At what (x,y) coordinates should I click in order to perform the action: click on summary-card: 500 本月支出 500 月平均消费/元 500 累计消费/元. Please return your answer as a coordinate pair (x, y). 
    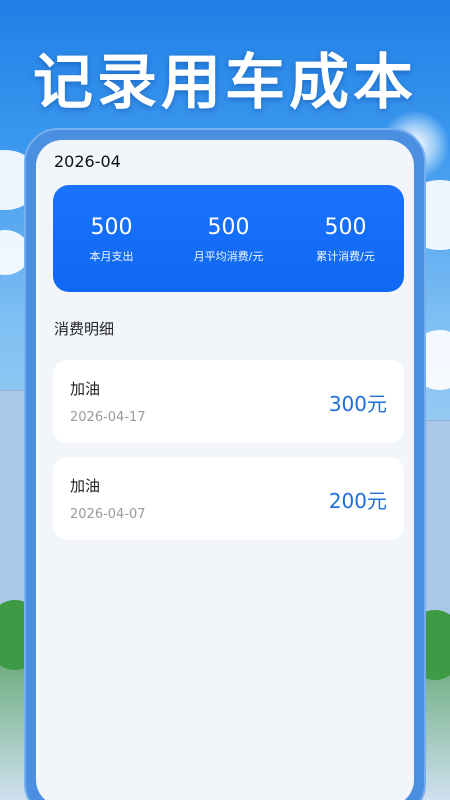
    Looking at the image, I should click on (228, 238).